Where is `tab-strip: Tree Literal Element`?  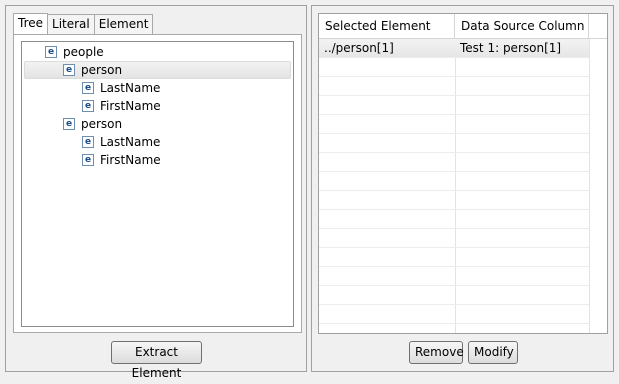 tab-strip: Tree Literal Element is located at coordinates (83, 23).